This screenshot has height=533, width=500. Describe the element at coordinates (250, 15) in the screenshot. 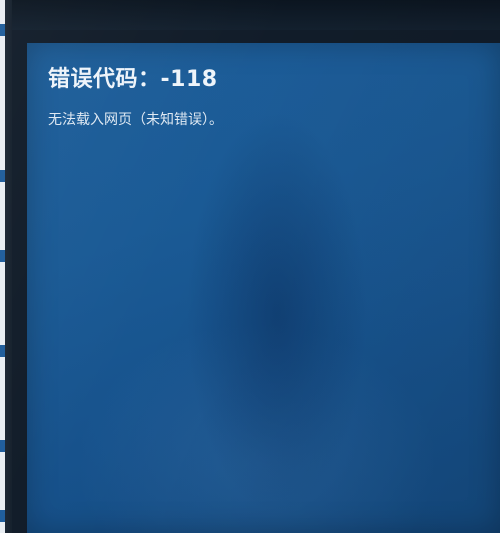

I see `monitor-top-bezel` at that location.